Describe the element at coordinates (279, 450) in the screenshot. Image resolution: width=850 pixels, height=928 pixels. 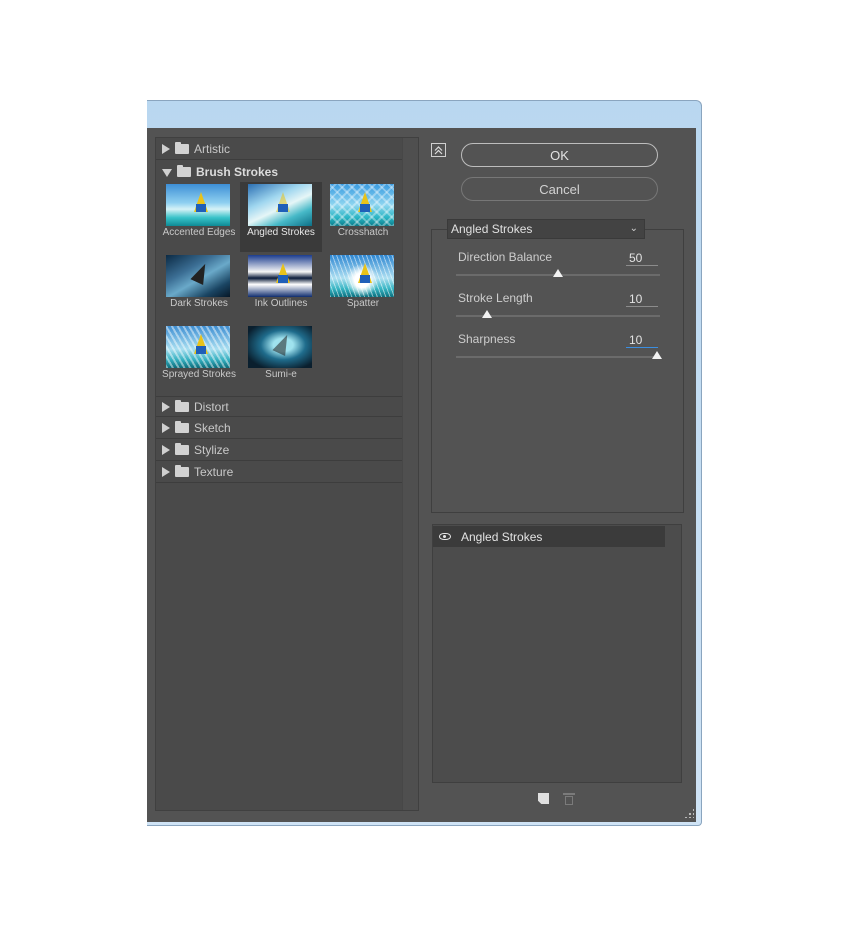
I see `category-stylize: Stylize` at that location.